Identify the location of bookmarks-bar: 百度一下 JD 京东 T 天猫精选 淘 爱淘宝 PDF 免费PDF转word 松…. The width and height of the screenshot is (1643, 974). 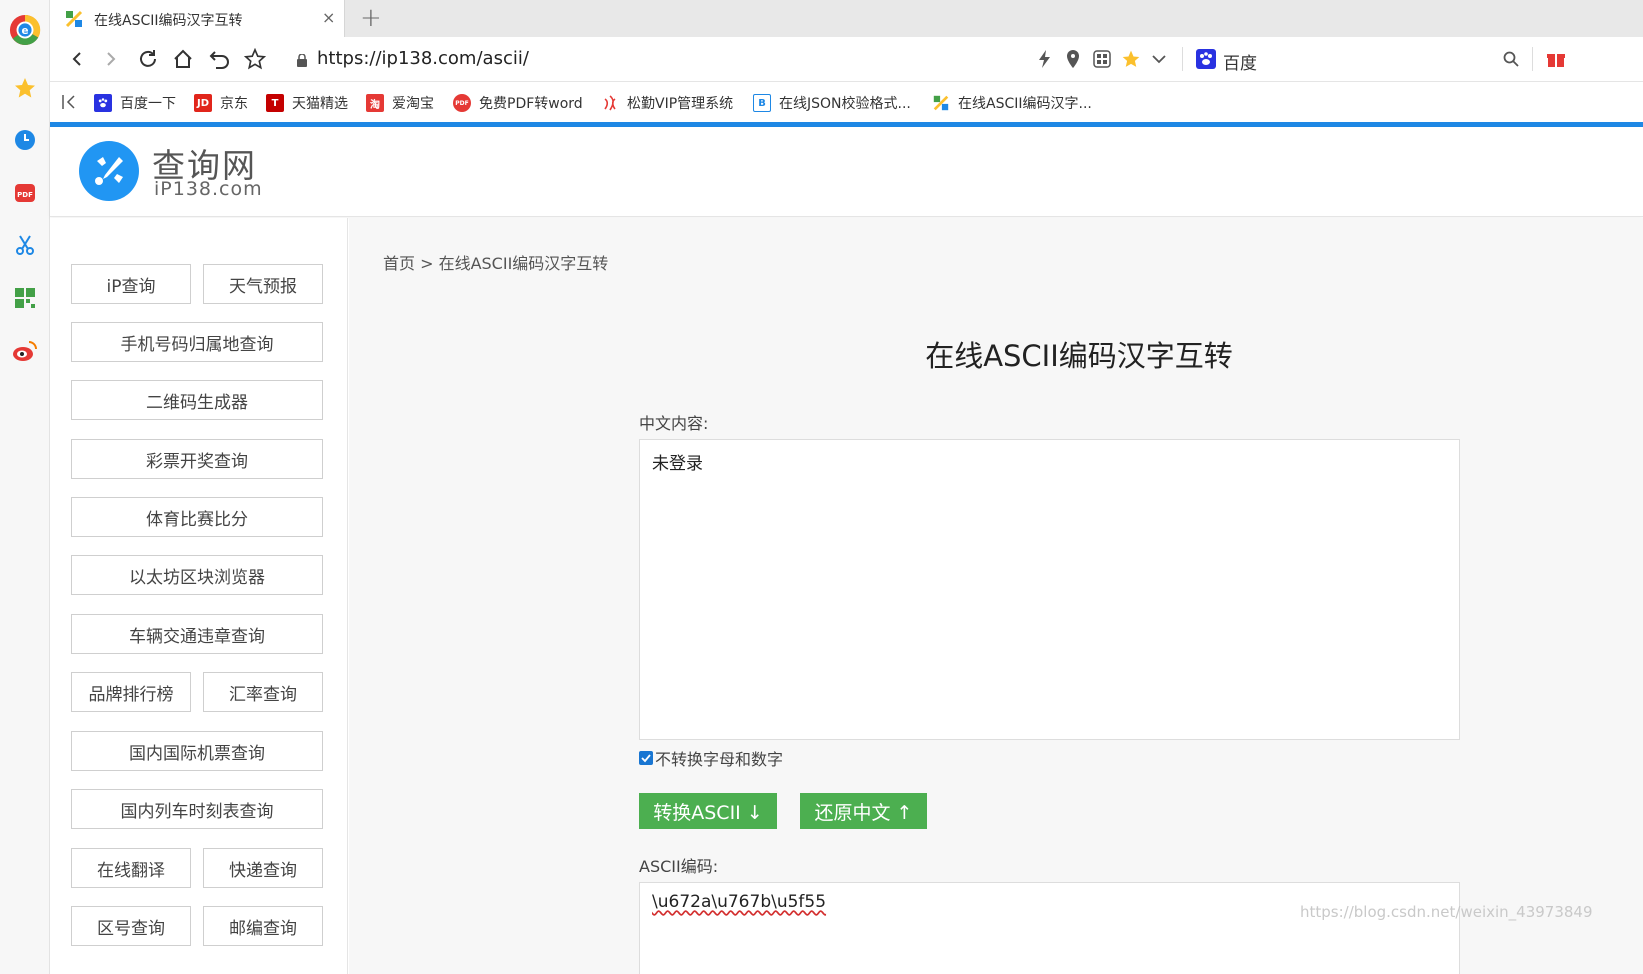
(846, 102).